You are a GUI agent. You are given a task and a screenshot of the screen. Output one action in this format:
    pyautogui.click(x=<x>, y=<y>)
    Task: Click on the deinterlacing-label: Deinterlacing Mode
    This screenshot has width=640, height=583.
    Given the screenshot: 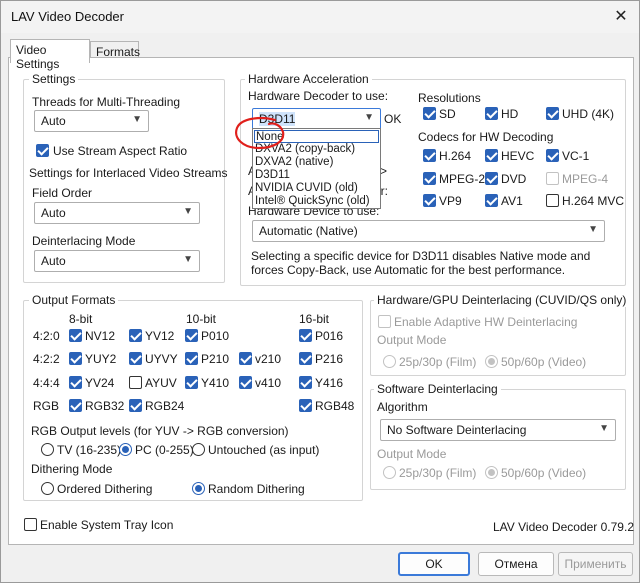 What is the action you would take?
    pyautogui.click(x=84, y=241)
    